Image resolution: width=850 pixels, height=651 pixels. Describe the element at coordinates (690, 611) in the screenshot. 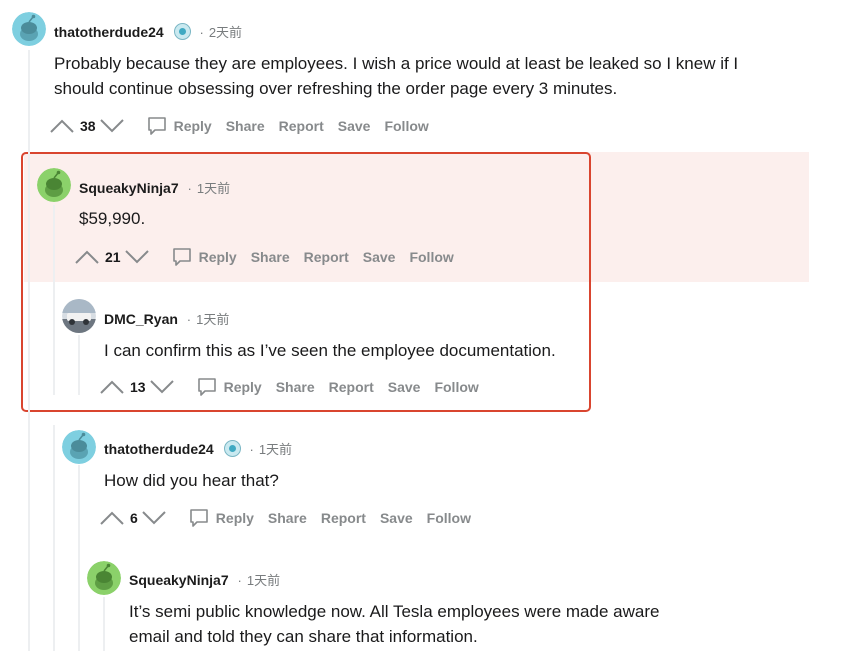

I see `text-fade-overlay` at that location.